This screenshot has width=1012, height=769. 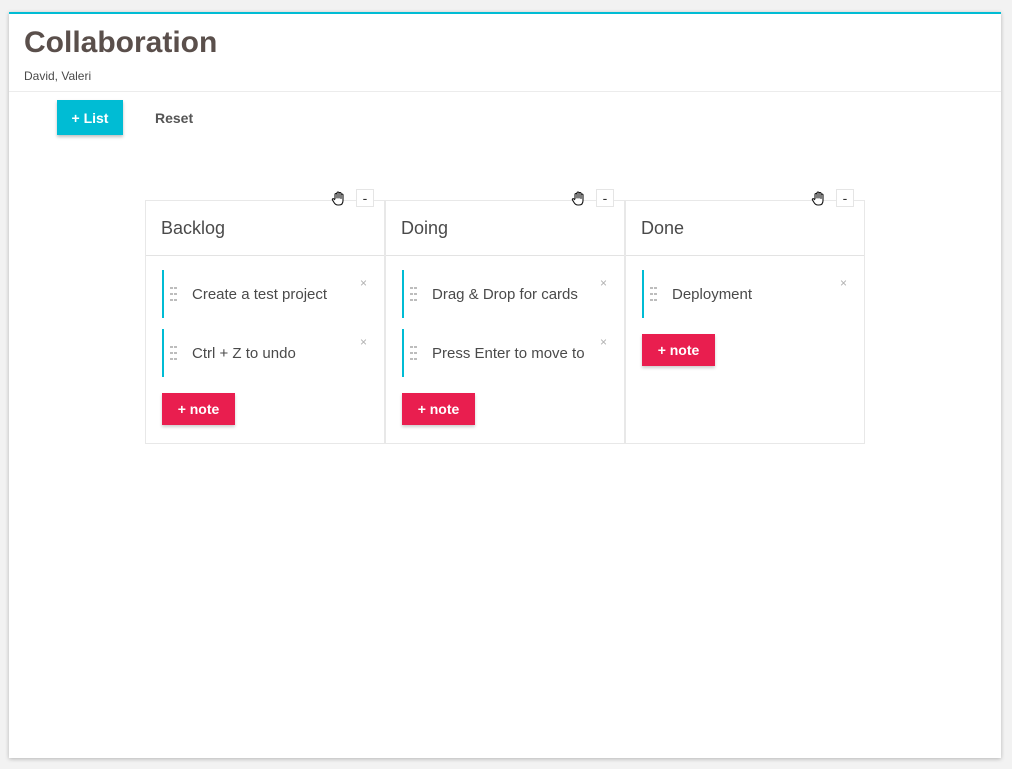 I want to click on note-text: Drag & Drop for cards, so click(x=505, y=294).